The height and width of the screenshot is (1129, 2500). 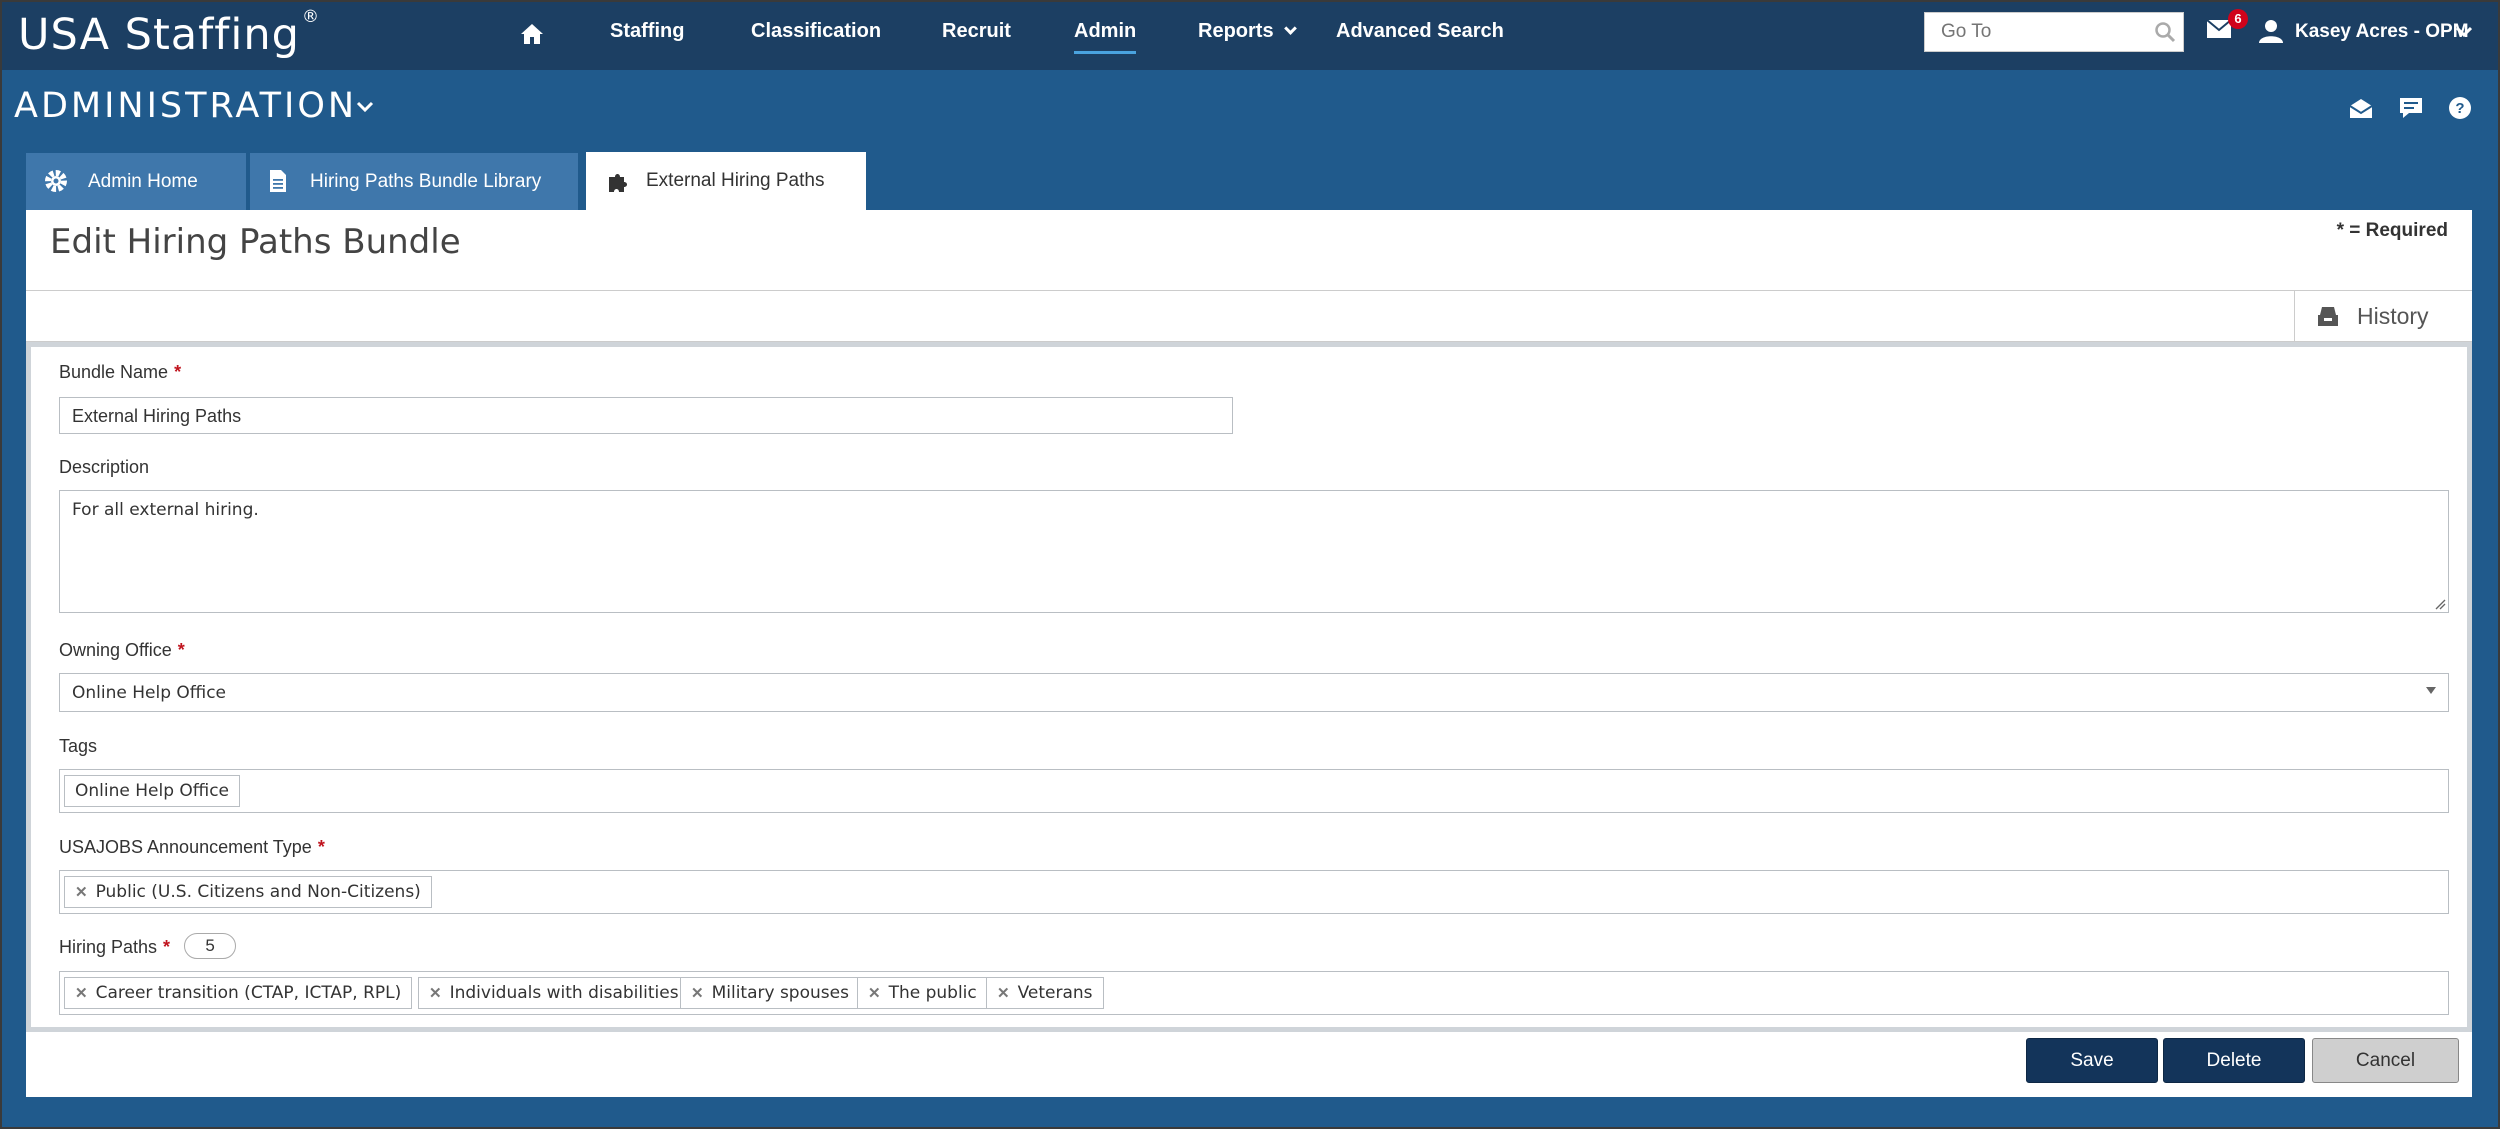 What do you see at coordinates (646, 415) in the screenshot?
I see `bundle-name-input: External Hiring Paths` at bounding box center [646, 415].